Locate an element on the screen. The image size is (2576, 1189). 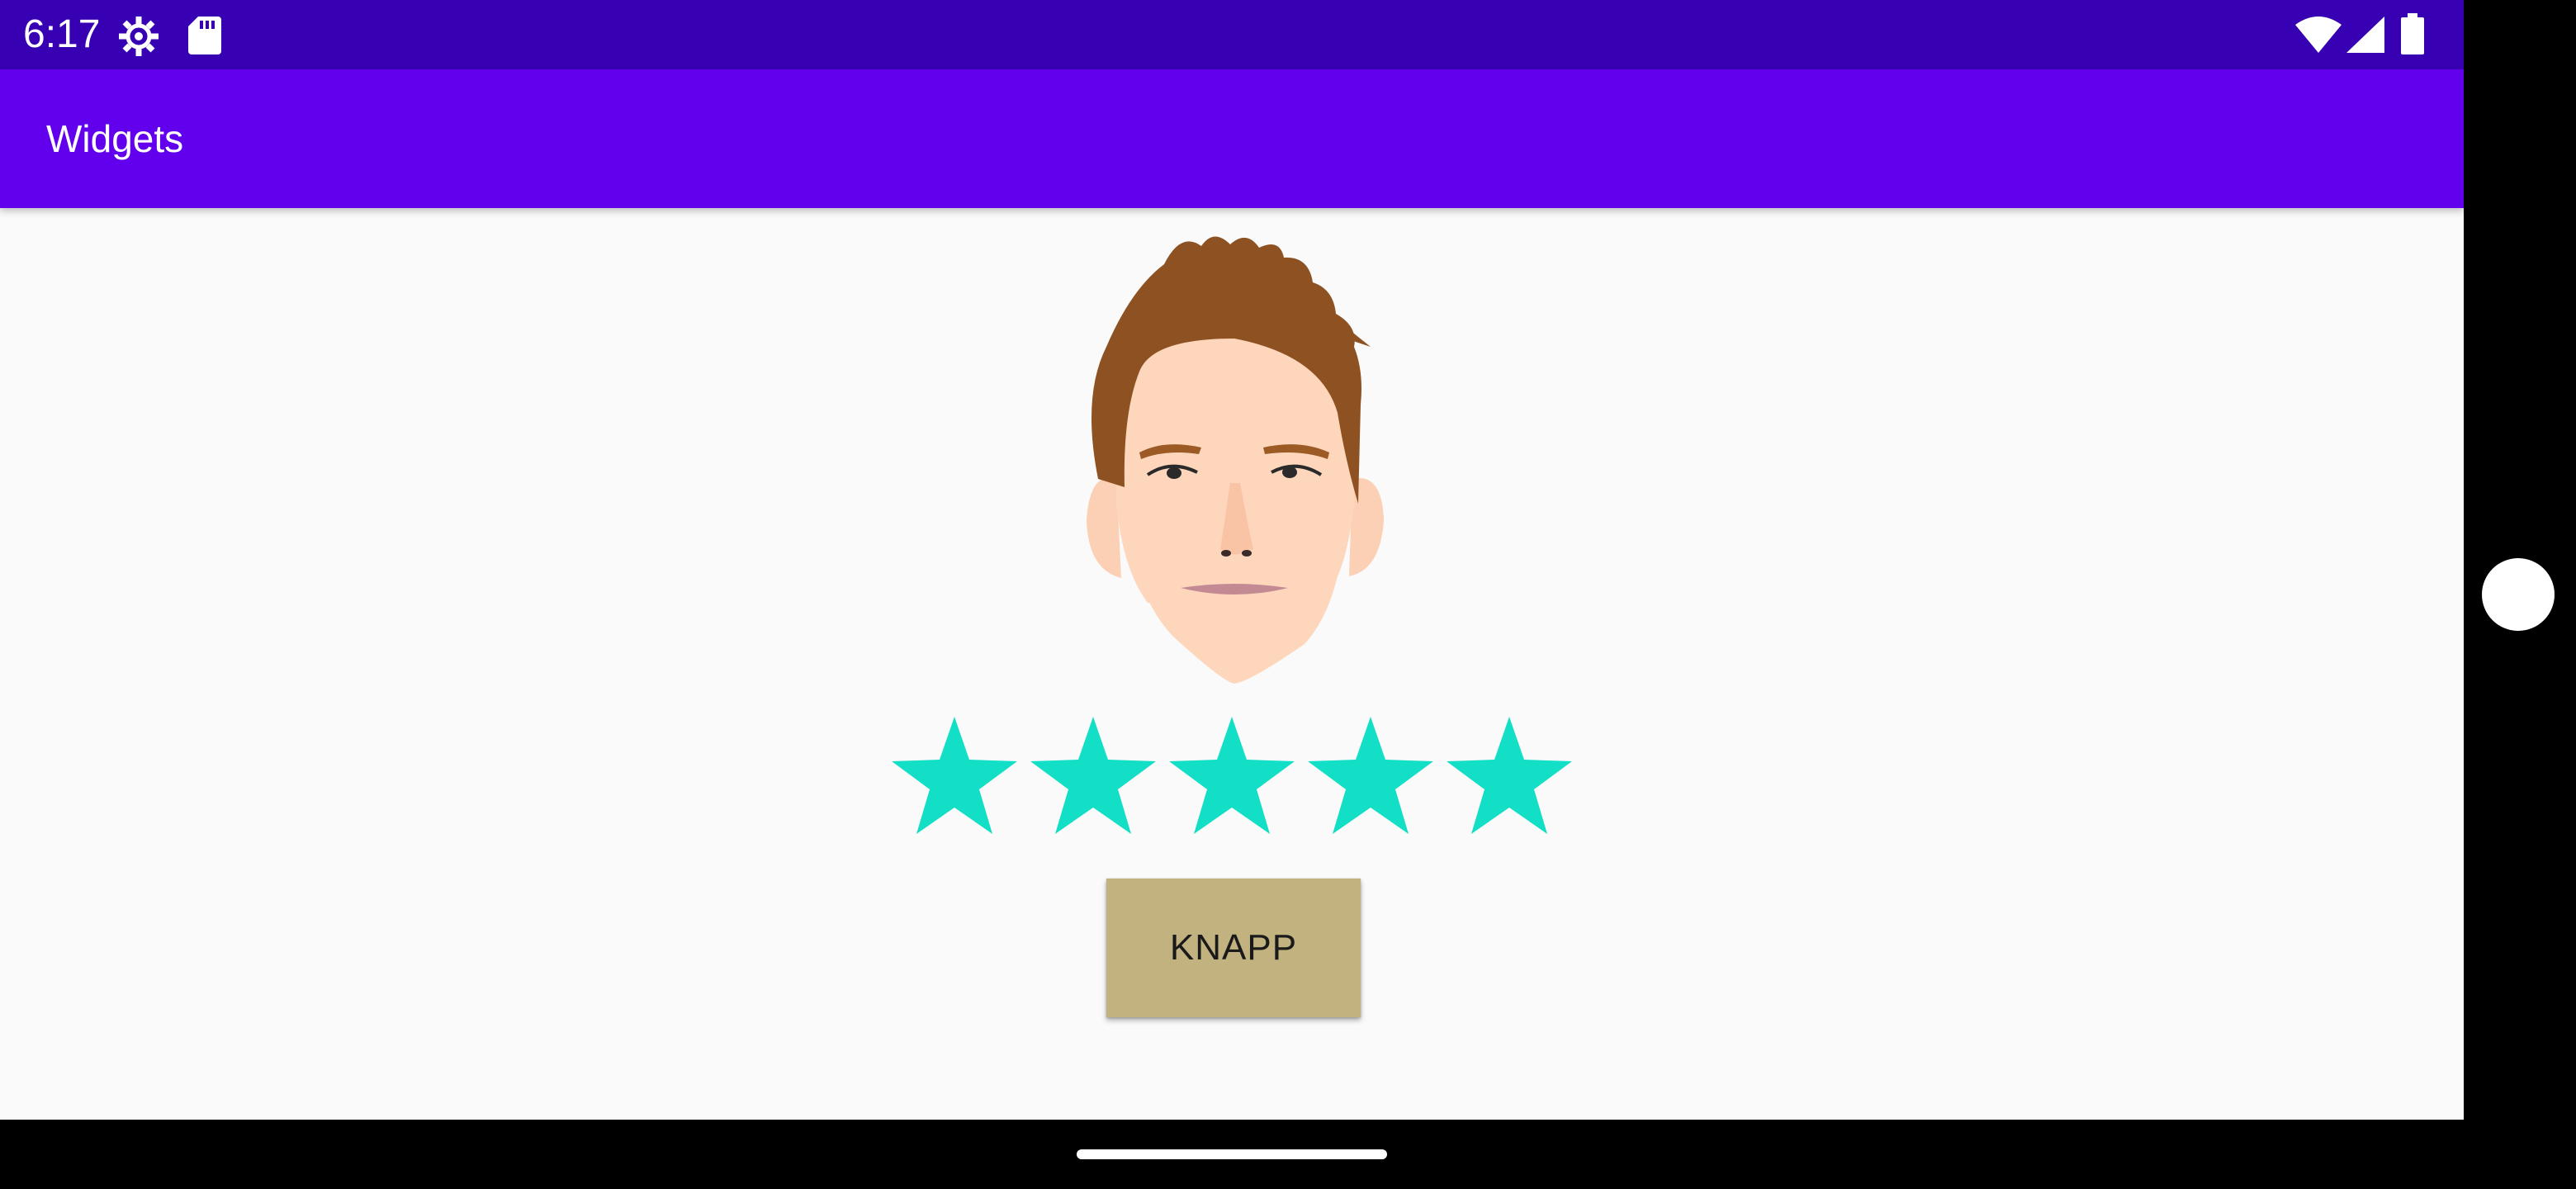
home-gesture-bar is located at coordinates (1232, 1154).